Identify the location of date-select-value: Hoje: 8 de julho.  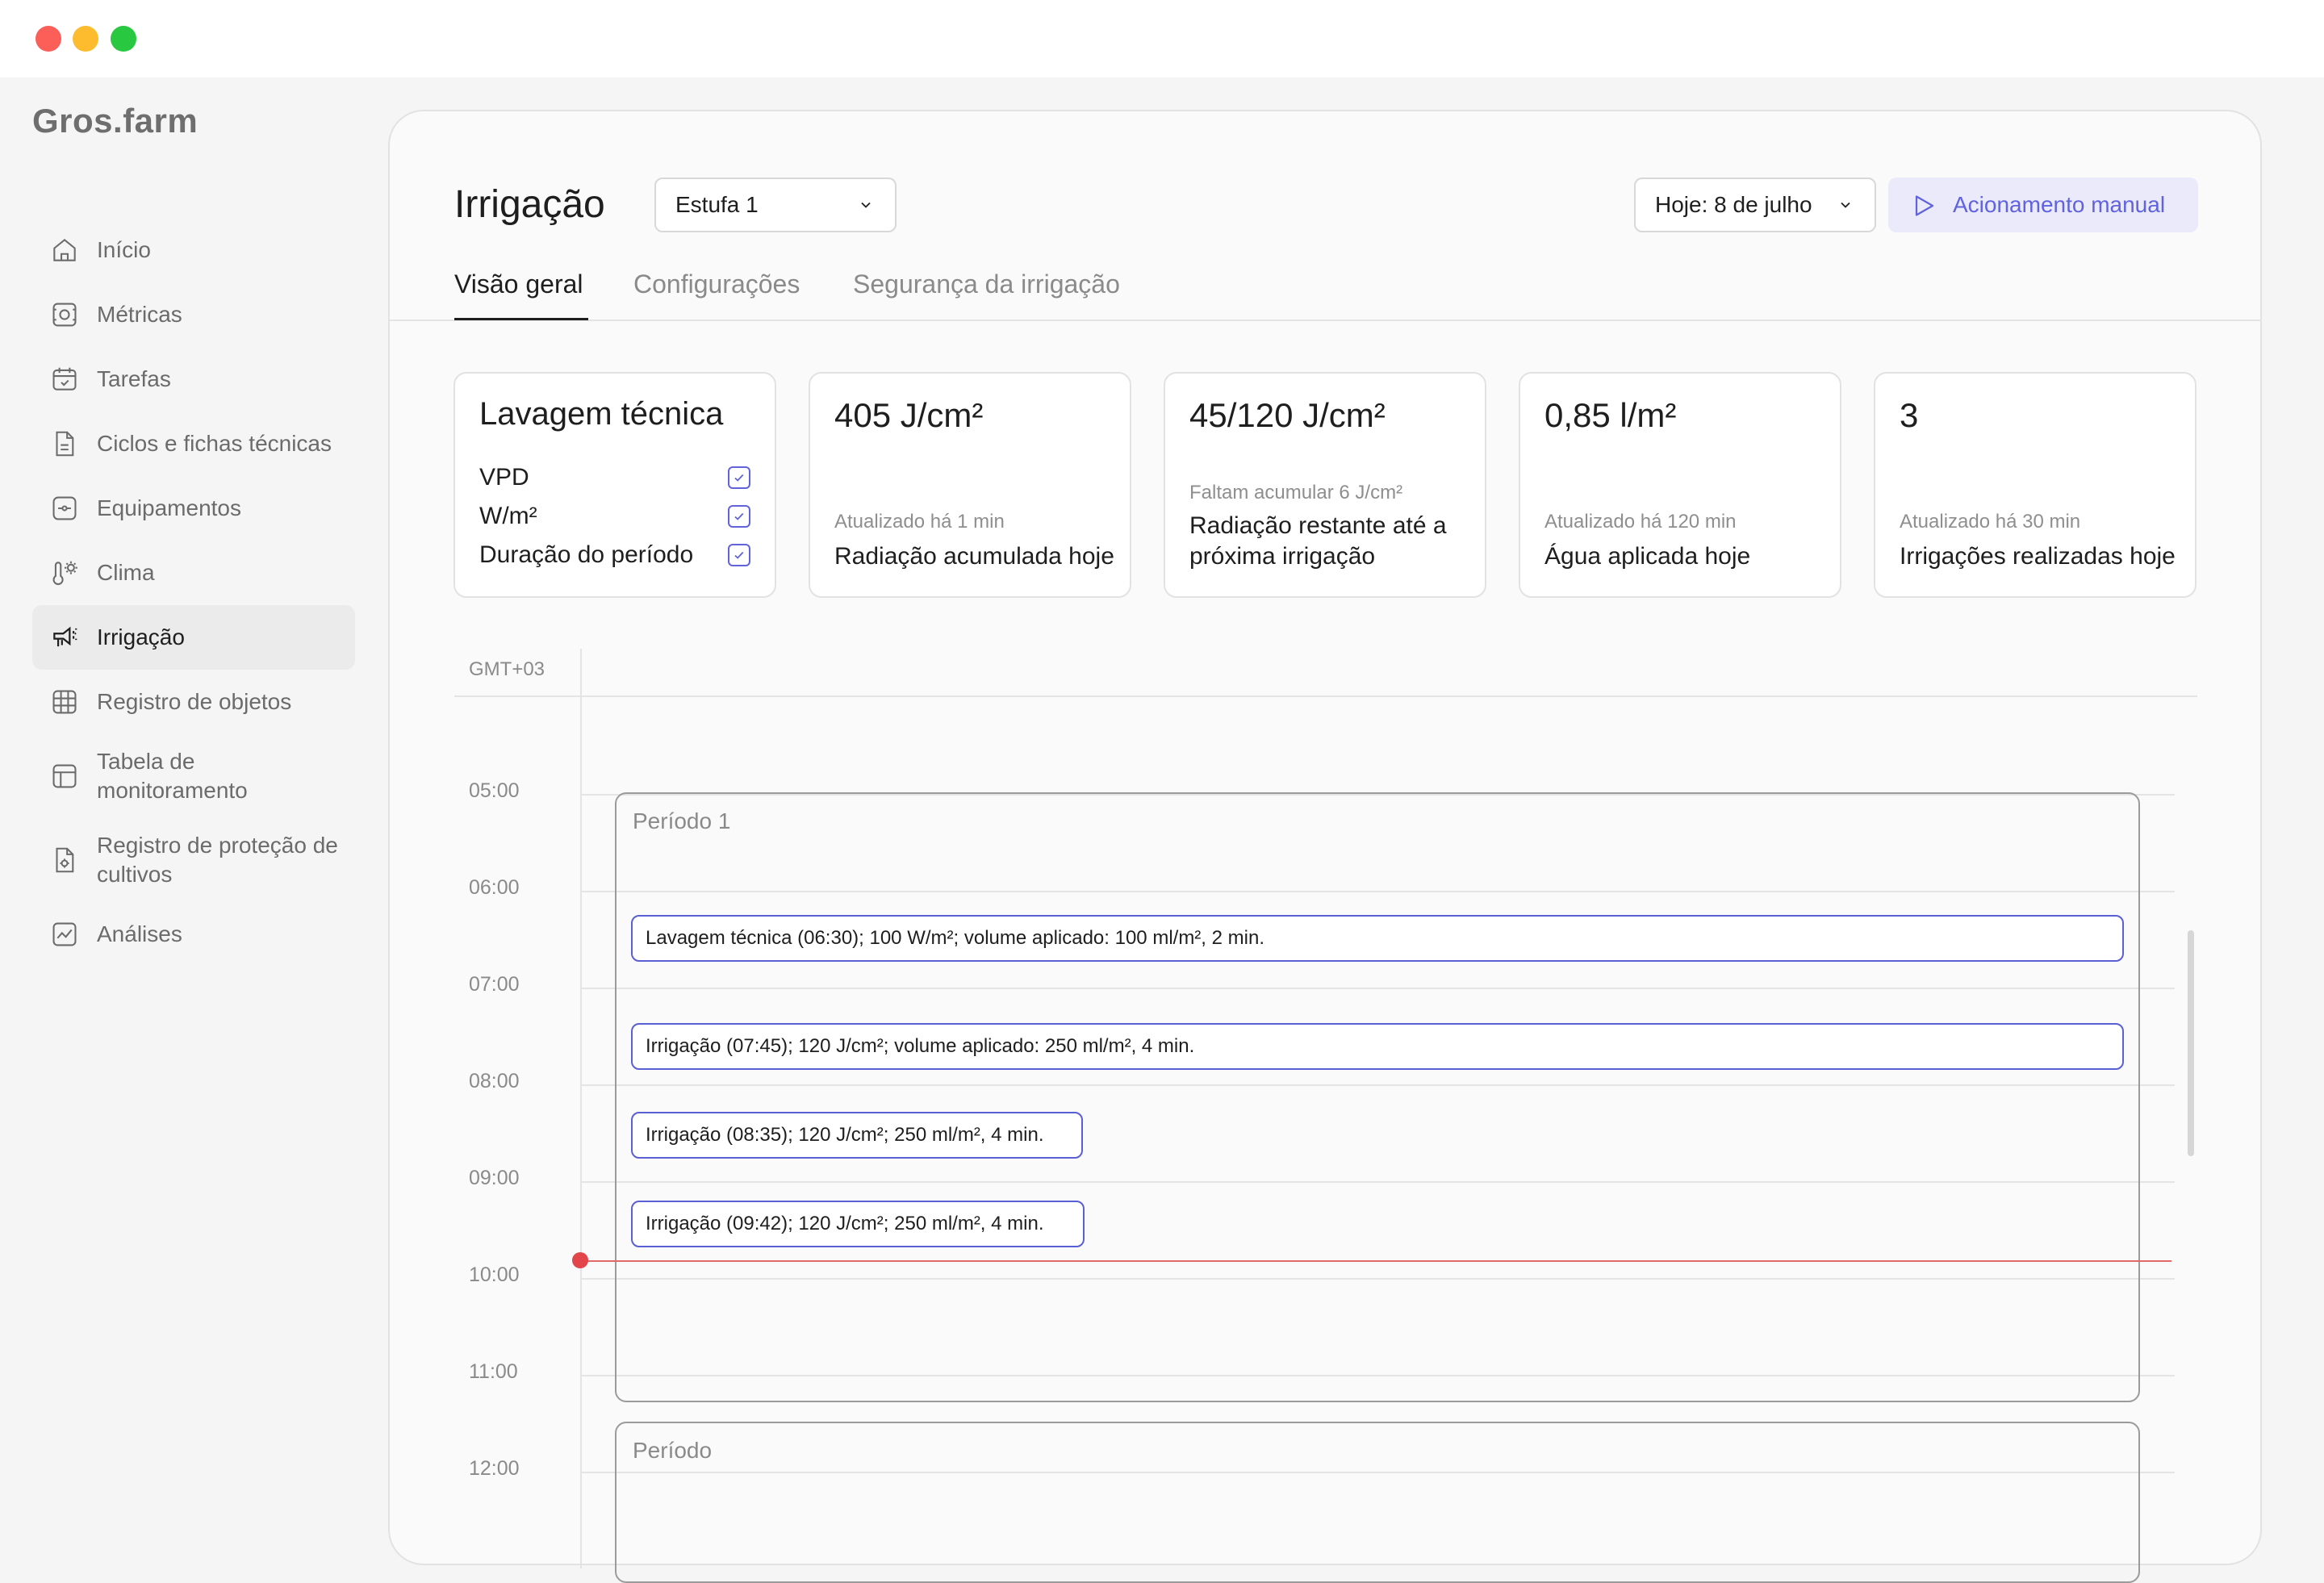
(1734, 204).